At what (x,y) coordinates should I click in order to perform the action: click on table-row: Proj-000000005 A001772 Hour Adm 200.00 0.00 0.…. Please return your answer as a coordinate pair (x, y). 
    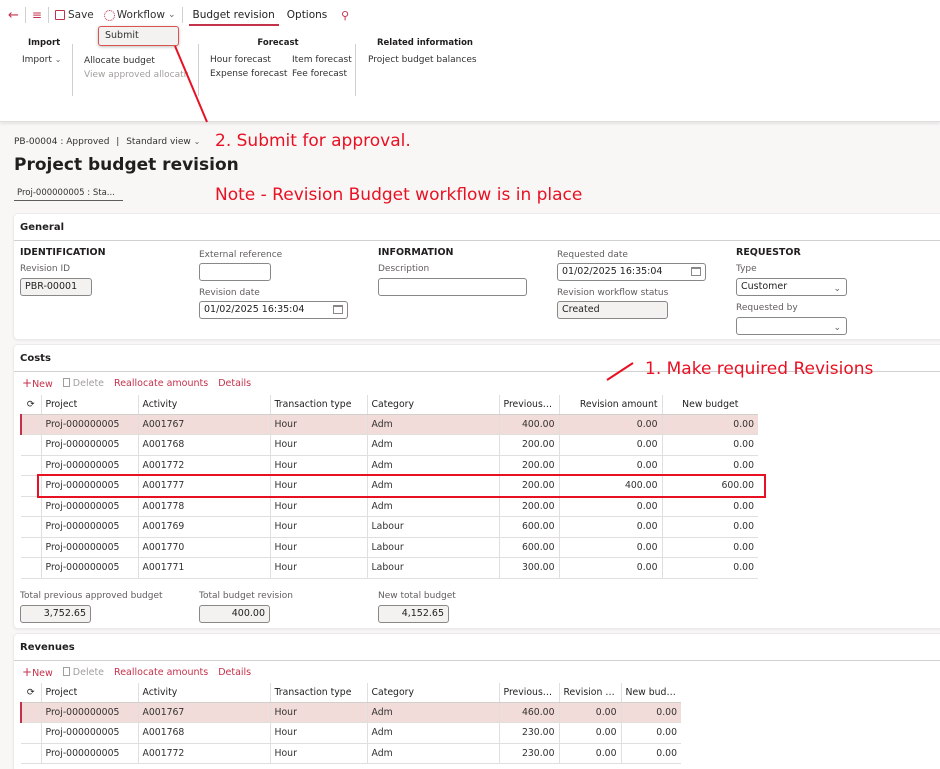
    Looking at the image, I should click on (389, 465).